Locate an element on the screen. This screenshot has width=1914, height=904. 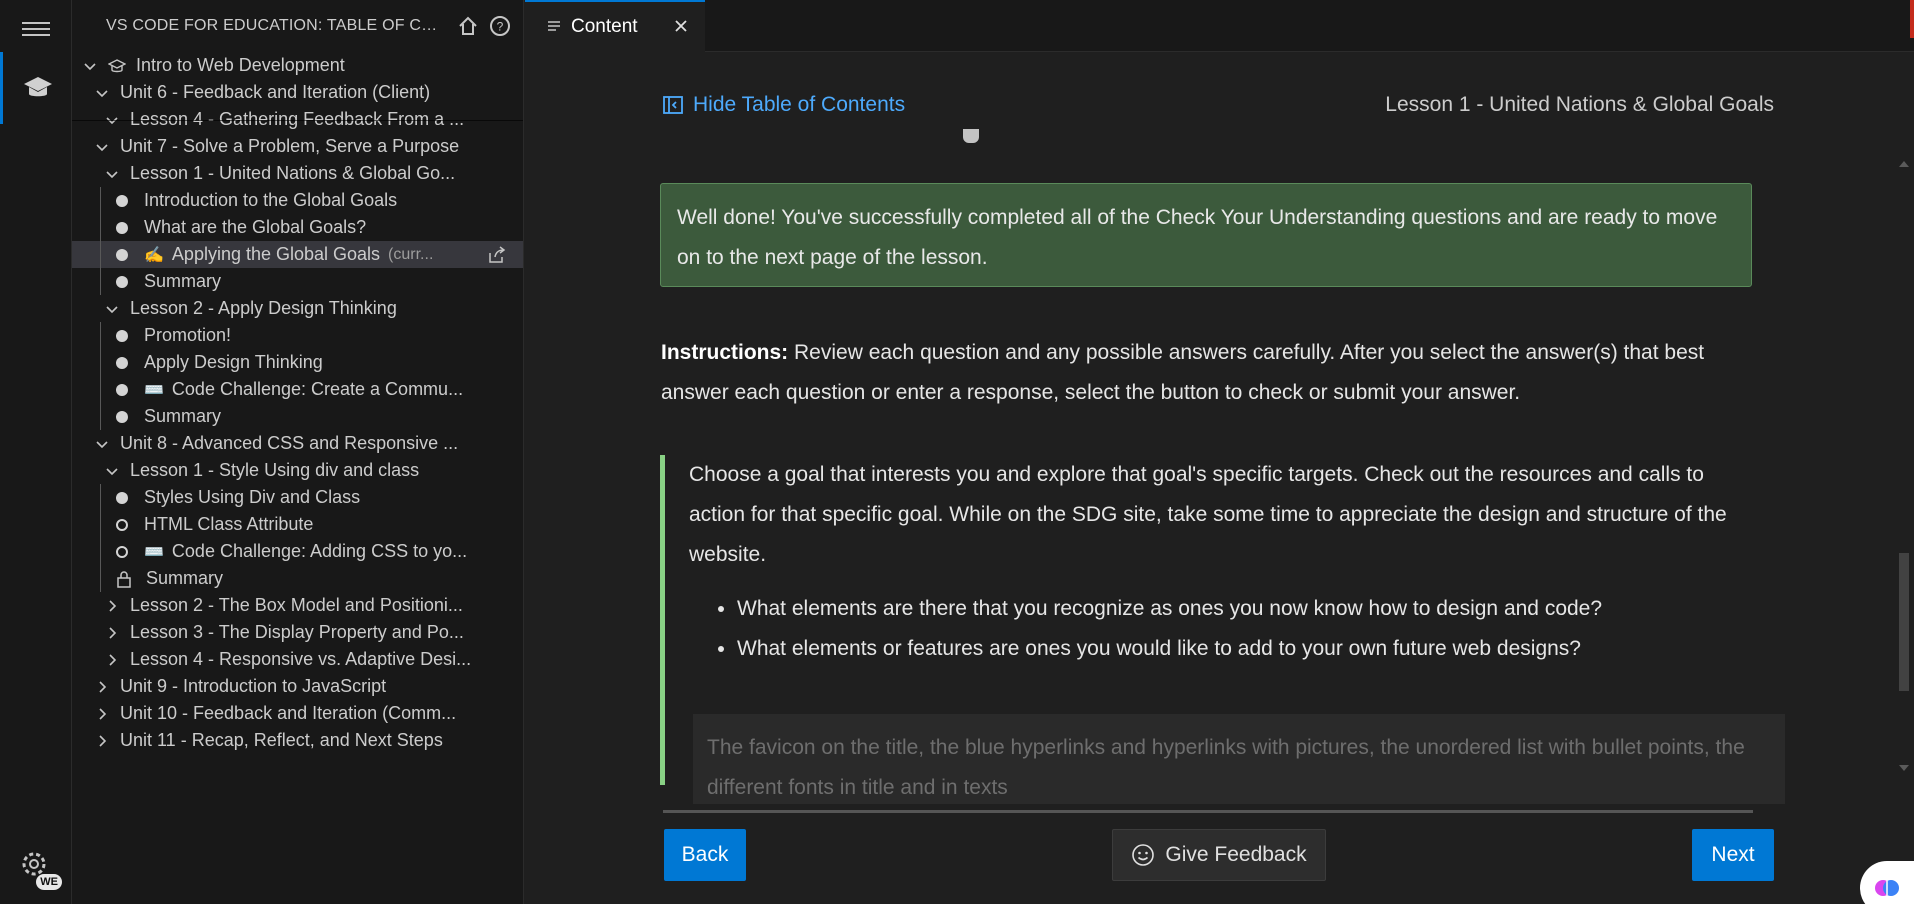
toc-item: Intro to Web Development is located at coordinates (297, 65).